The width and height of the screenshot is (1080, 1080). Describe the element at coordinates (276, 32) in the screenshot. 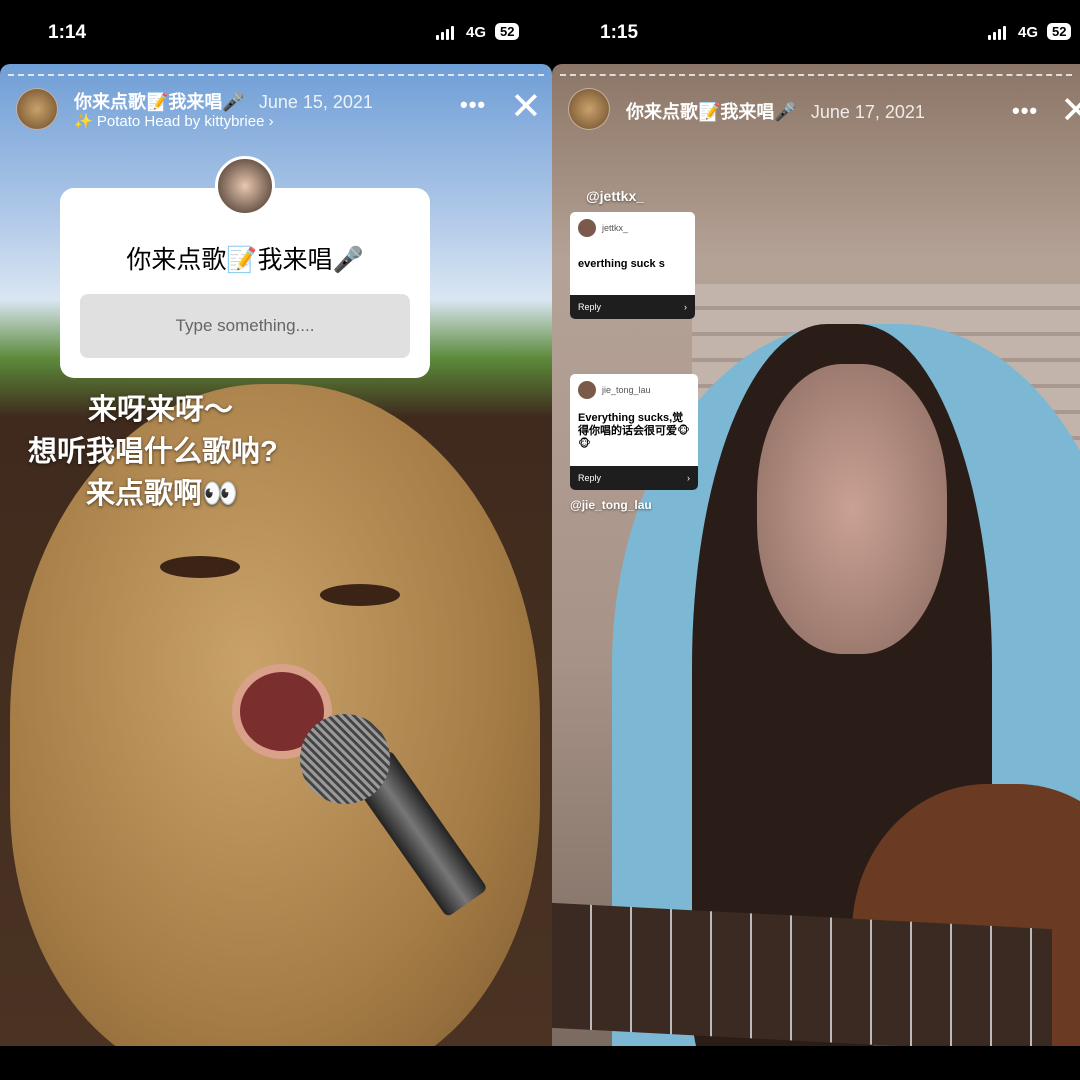

I see `status-bar: 1:14 4G 52` at that location.